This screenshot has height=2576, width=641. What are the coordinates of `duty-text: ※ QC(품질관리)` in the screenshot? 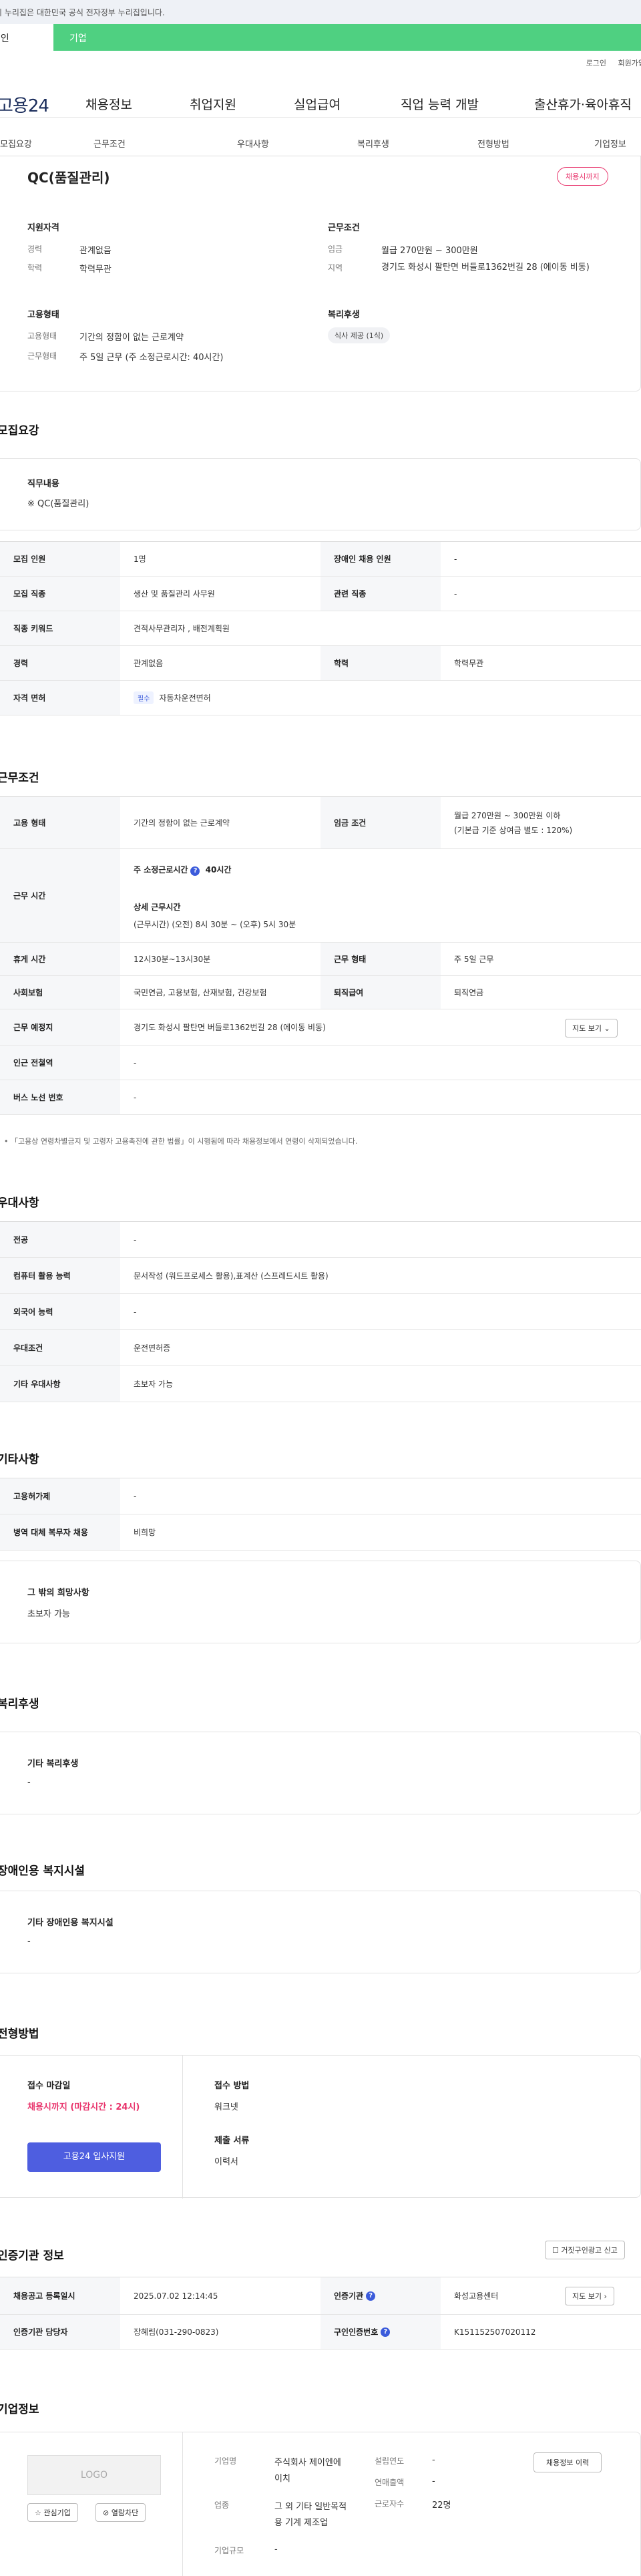 It's located at (58, 504).